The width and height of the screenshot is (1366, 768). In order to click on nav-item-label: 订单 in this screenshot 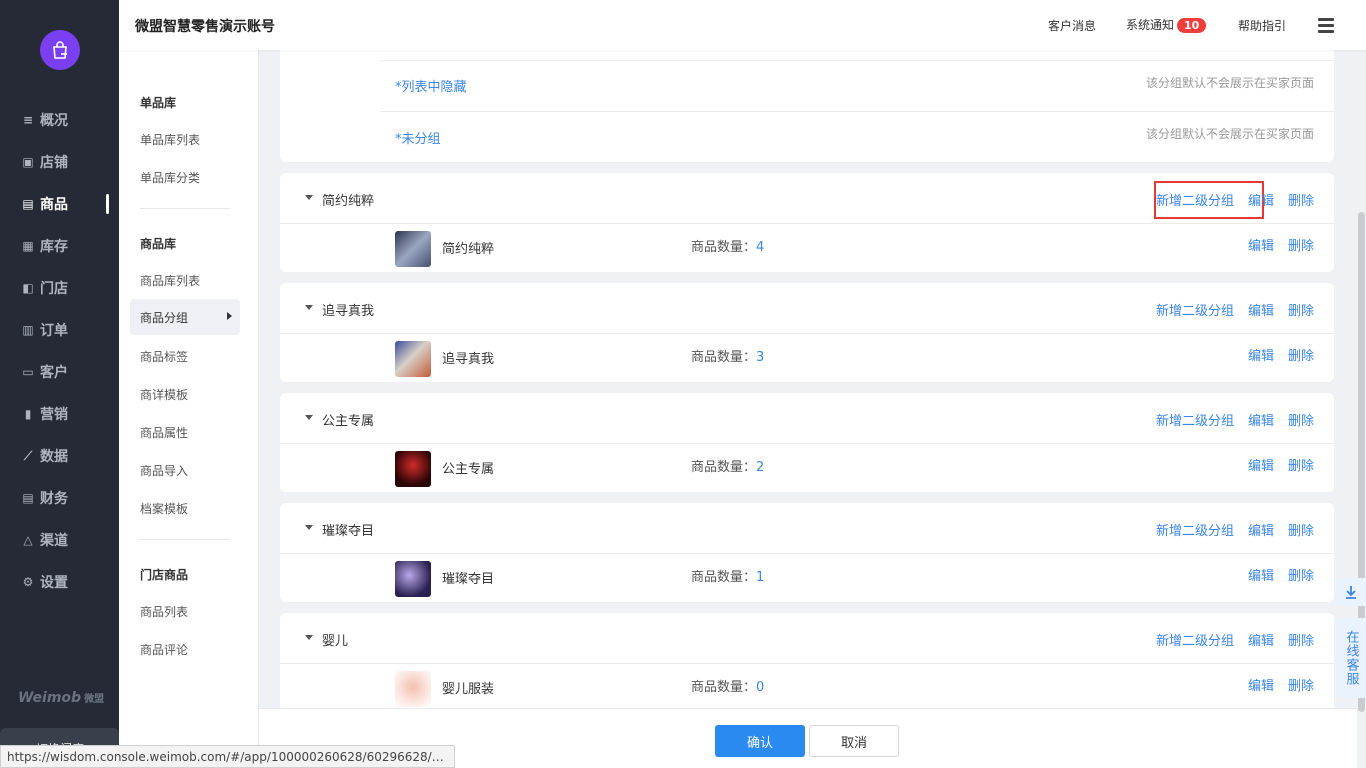, I will do `click(54, 331)`.